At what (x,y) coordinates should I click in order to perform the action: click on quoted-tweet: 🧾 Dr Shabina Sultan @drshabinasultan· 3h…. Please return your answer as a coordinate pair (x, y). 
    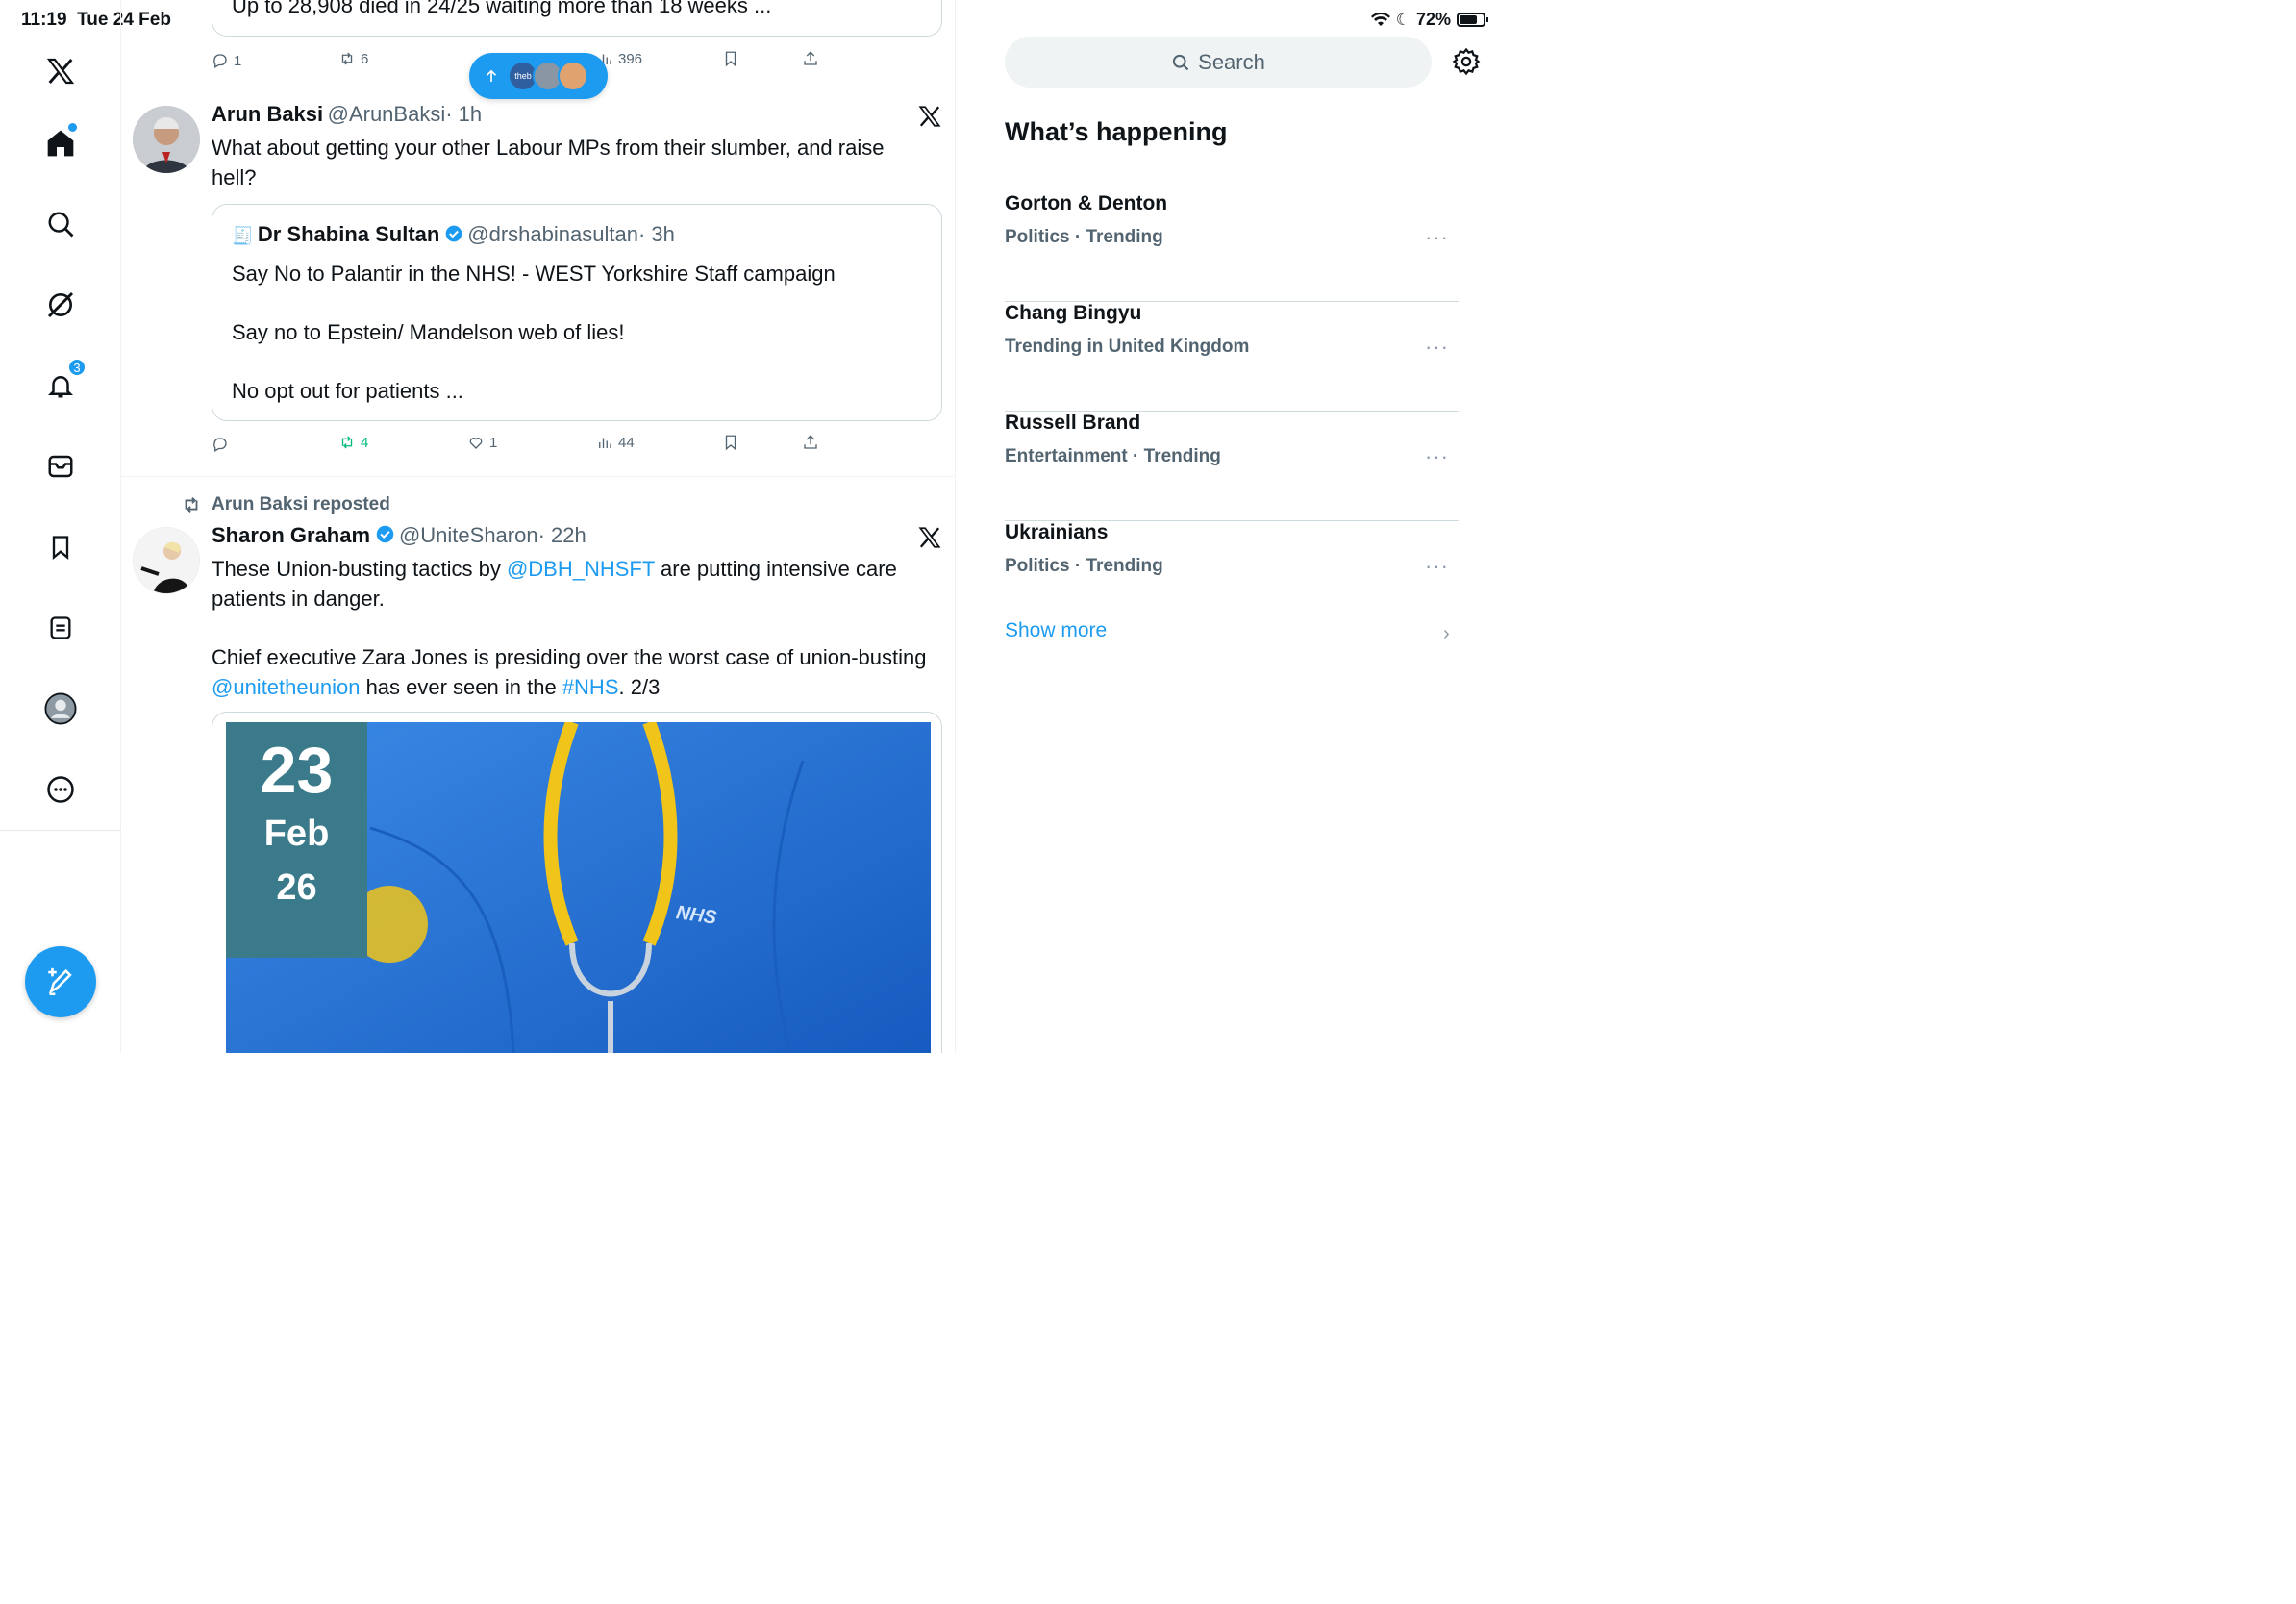
    Looking at the image, I should click on (577, 312).